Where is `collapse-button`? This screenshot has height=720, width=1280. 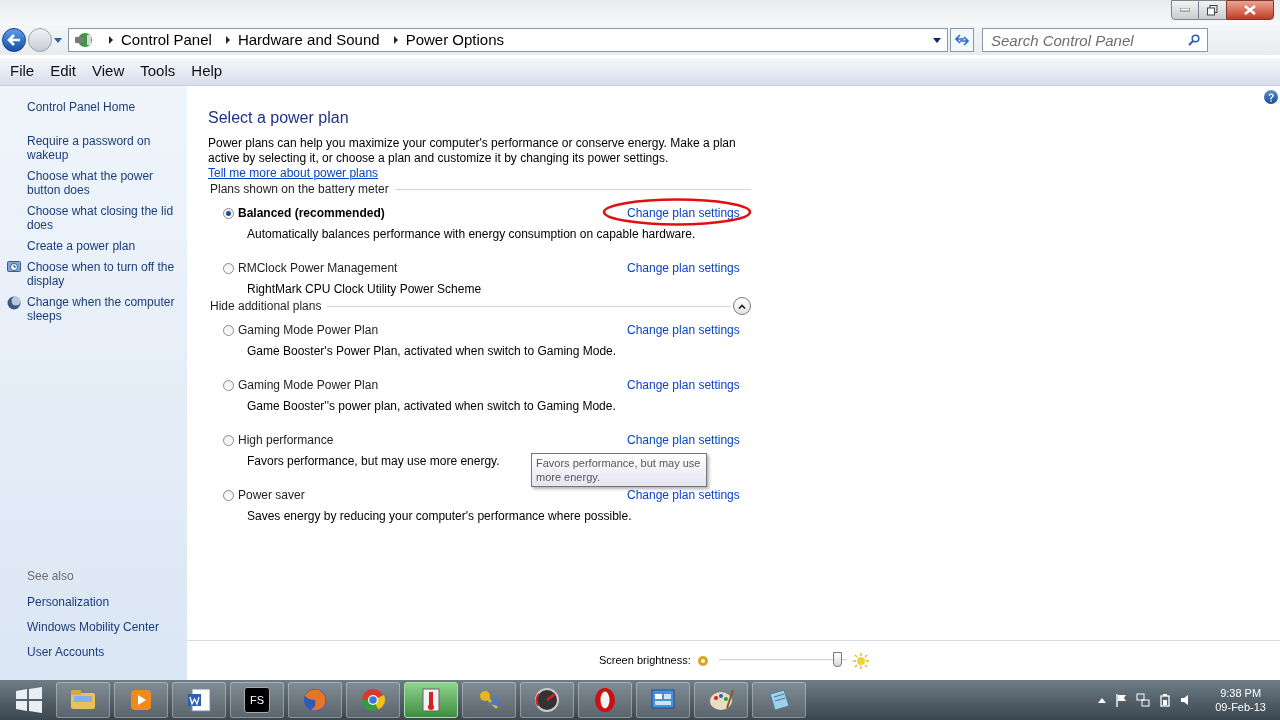
collapse-button is located at coordinates (742, 306).